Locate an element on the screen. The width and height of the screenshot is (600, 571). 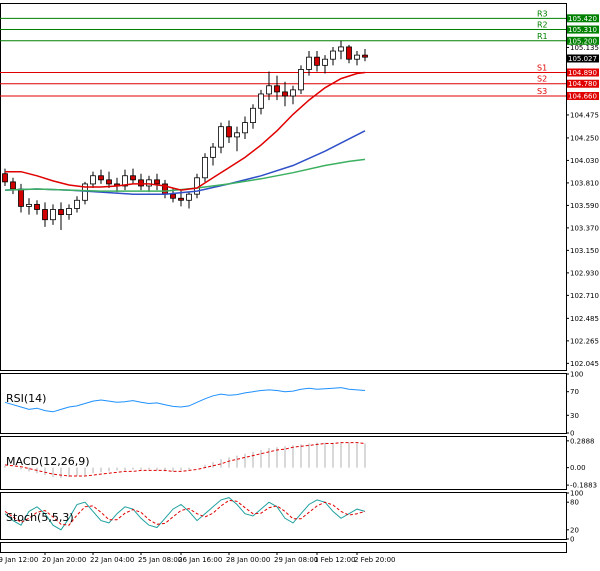
time-tick-label: 19 Jan 12:00 is located at coordinates (19, 560).